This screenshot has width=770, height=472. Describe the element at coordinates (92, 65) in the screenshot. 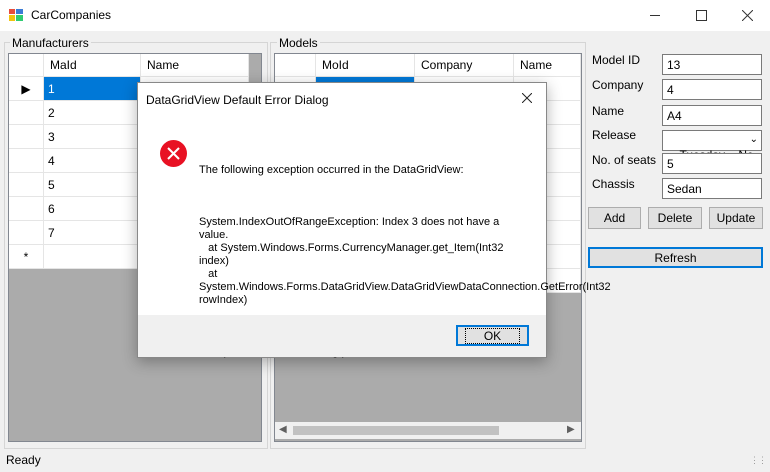

I see `column-header-maid: MaId` at that location.